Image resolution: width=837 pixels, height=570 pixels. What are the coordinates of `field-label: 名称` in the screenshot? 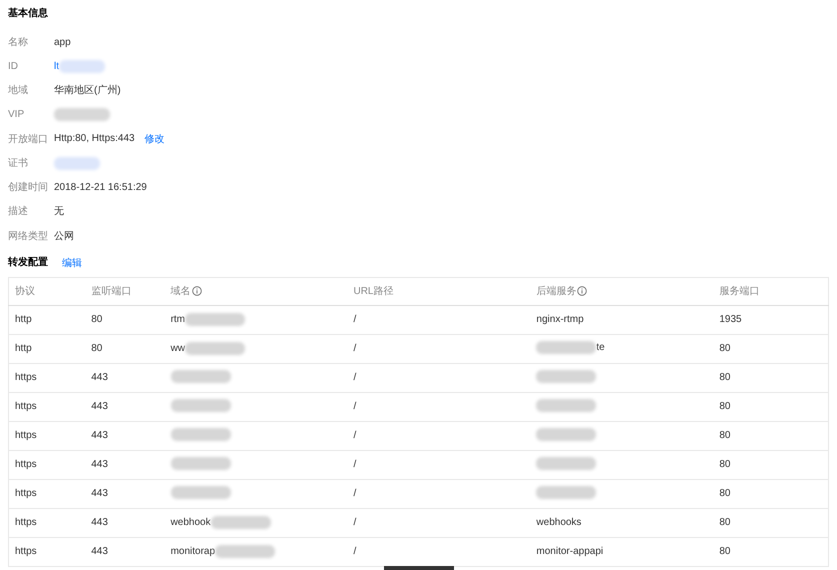 It's located at (18, 43).